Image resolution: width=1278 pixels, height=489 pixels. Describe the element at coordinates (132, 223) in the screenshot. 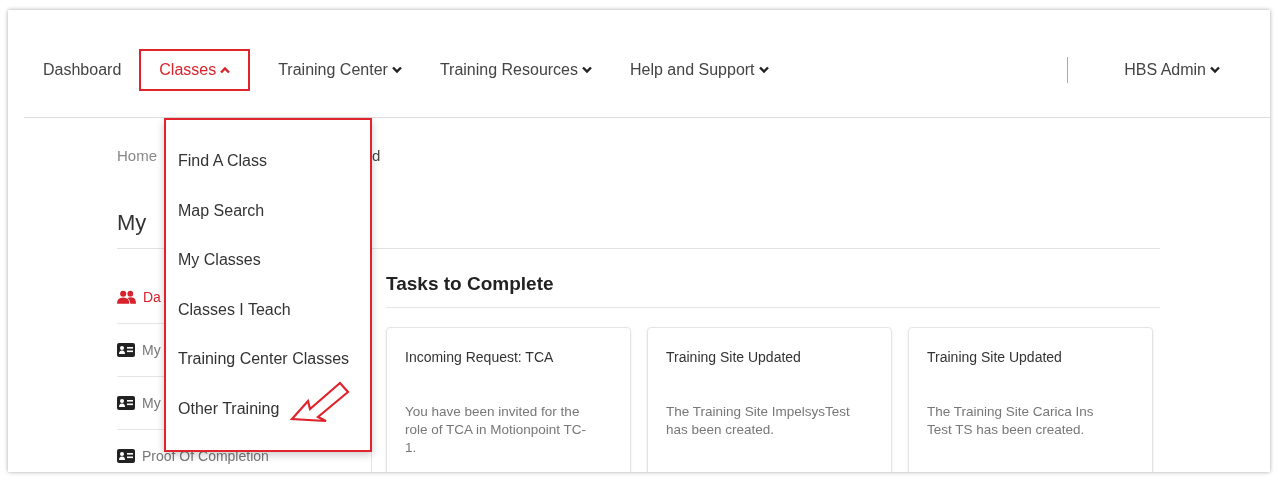

I see `page-heading: My` at that location.